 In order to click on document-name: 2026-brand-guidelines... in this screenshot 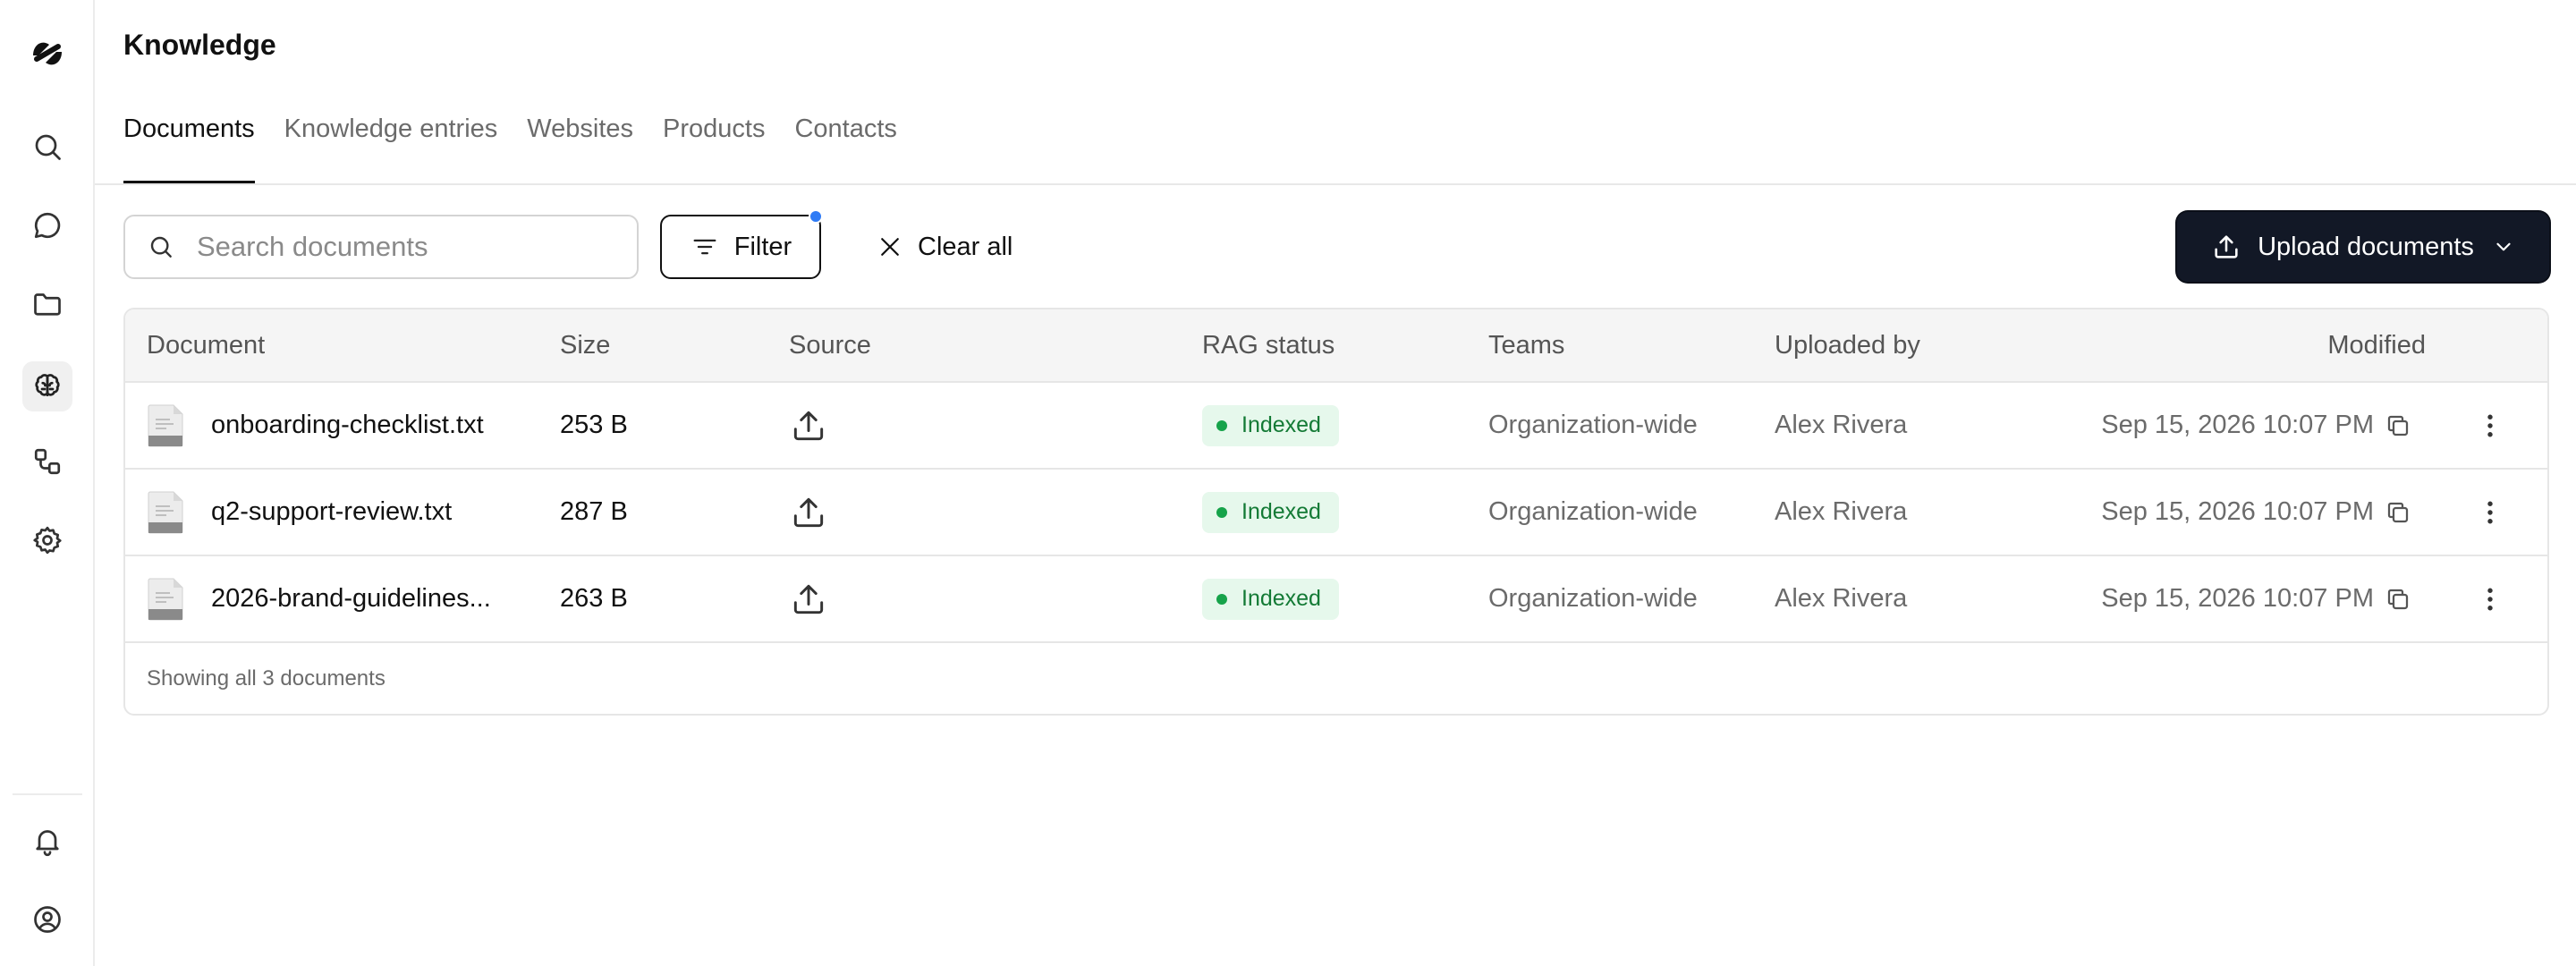, I will do `click(351, 598)`.